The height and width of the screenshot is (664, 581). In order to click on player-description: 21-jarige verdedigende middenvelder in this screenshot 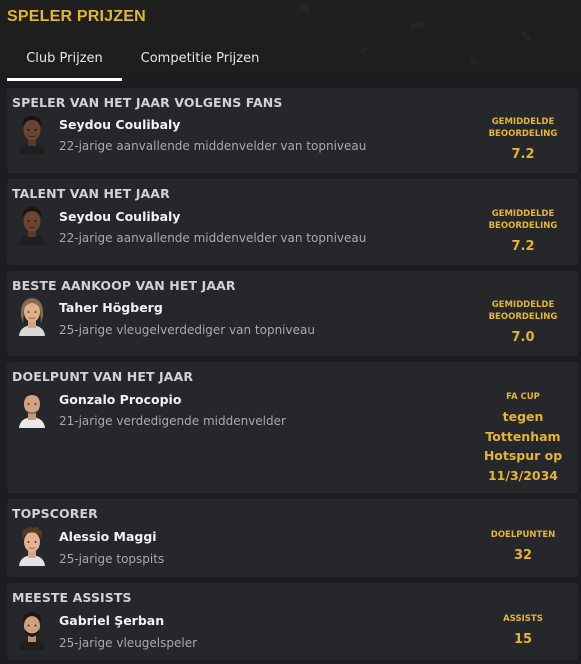, I will do `click(172, 421)`.